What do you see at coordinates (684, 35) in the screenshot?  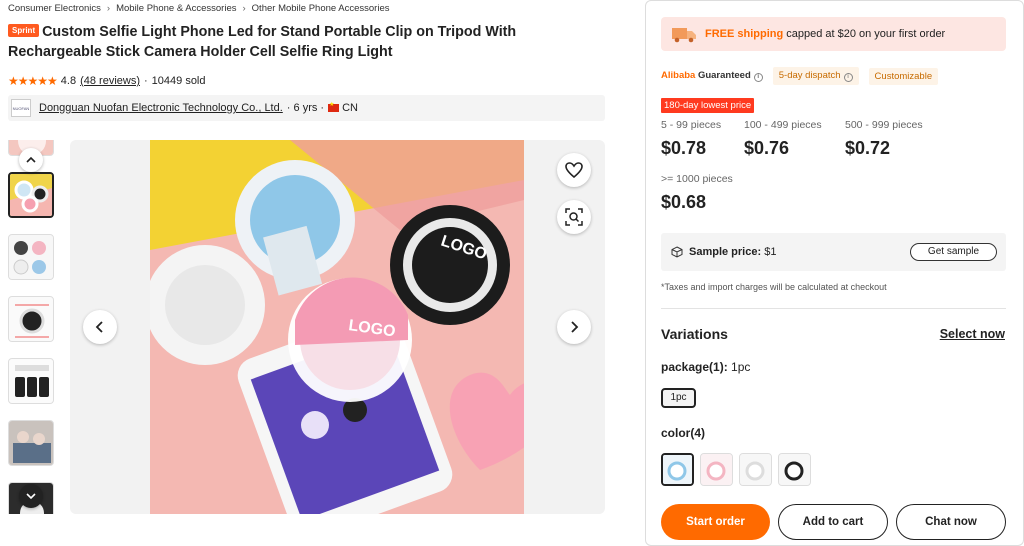 I see `truck-icon` at bounding box center [684, 35].